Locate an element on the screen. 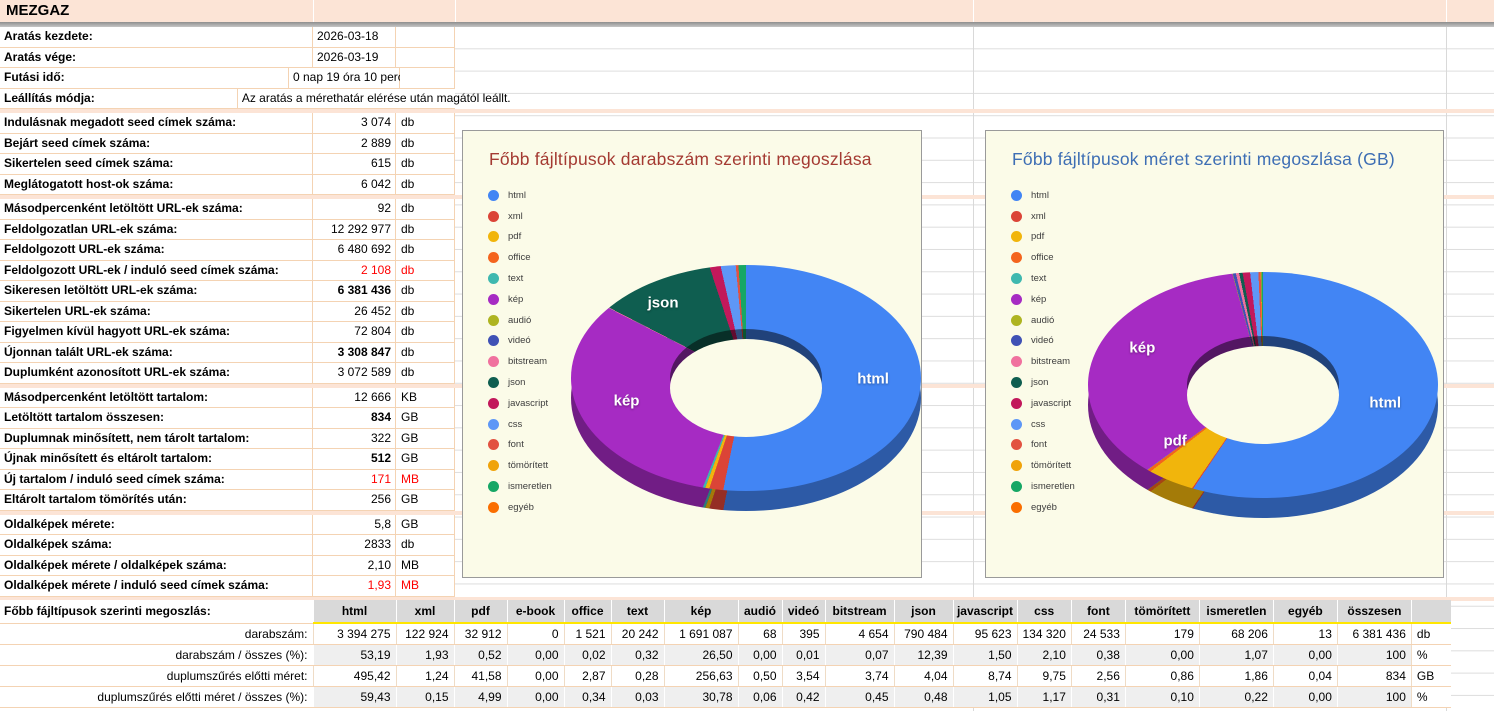  value-cell: 0,10 is located at coordinates (1162, 697).